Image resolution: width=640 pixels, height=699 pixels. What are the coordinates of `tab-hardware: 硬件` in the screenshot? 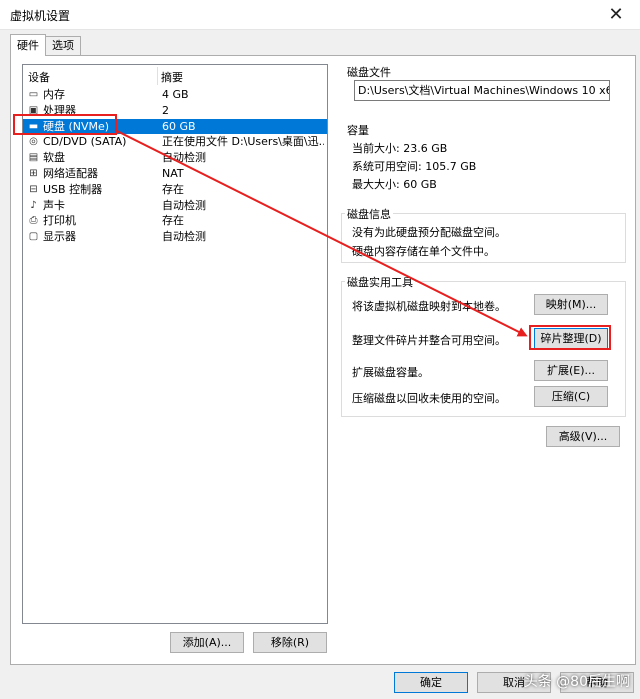 It's located at (28, 45).